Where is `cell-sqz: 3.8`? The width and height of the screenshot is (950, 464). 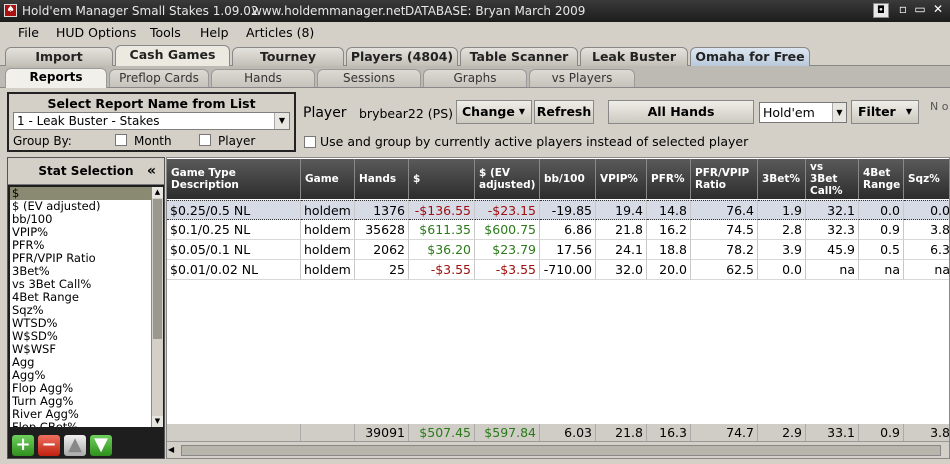 cell-sqz: 3.8 is located at coordinates (926, 230).